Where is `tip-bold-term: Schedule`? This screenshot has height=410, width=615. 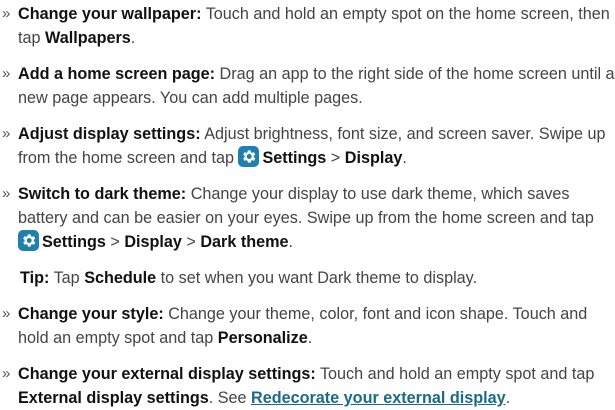 tip-bold-term: Schedule is located at coordinates (120, 278).